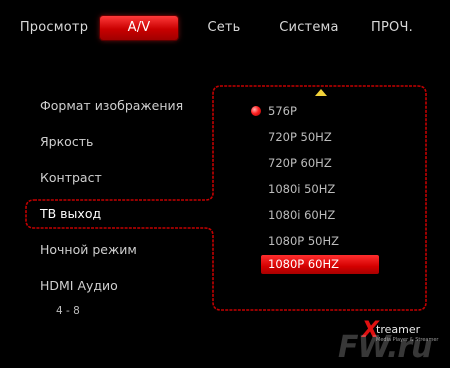 The image size is (450, 368). I want to click on option-1080p-50hz: 1080P 50HZ, so click(303, 241).